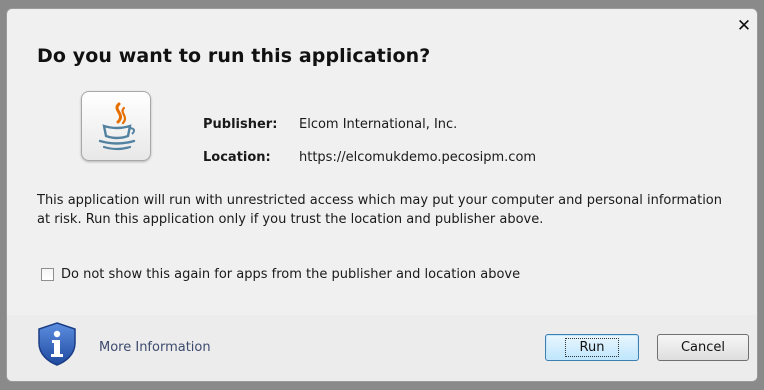 The width and height of the screenshot is (764, 390). I want to click on dont-show-again-checkbox, so click(47, 274).